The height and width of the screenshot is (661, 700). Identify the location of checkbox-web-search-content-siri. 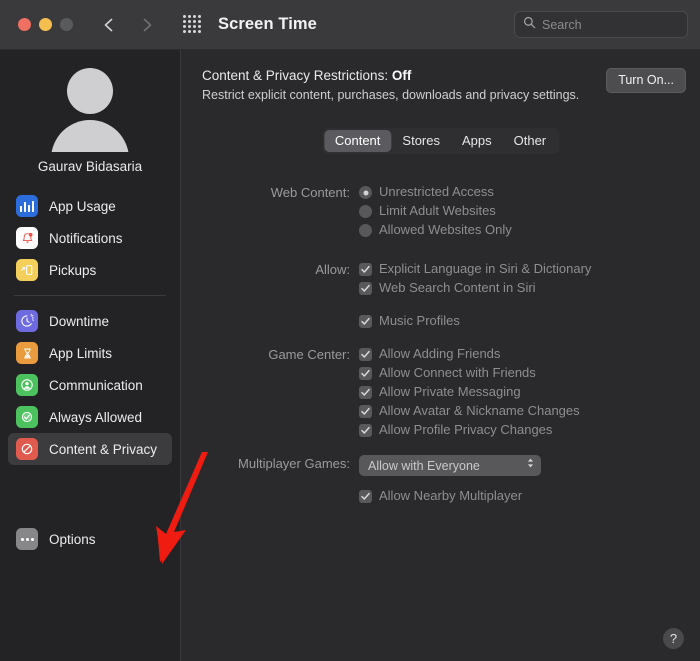
(365, 288).